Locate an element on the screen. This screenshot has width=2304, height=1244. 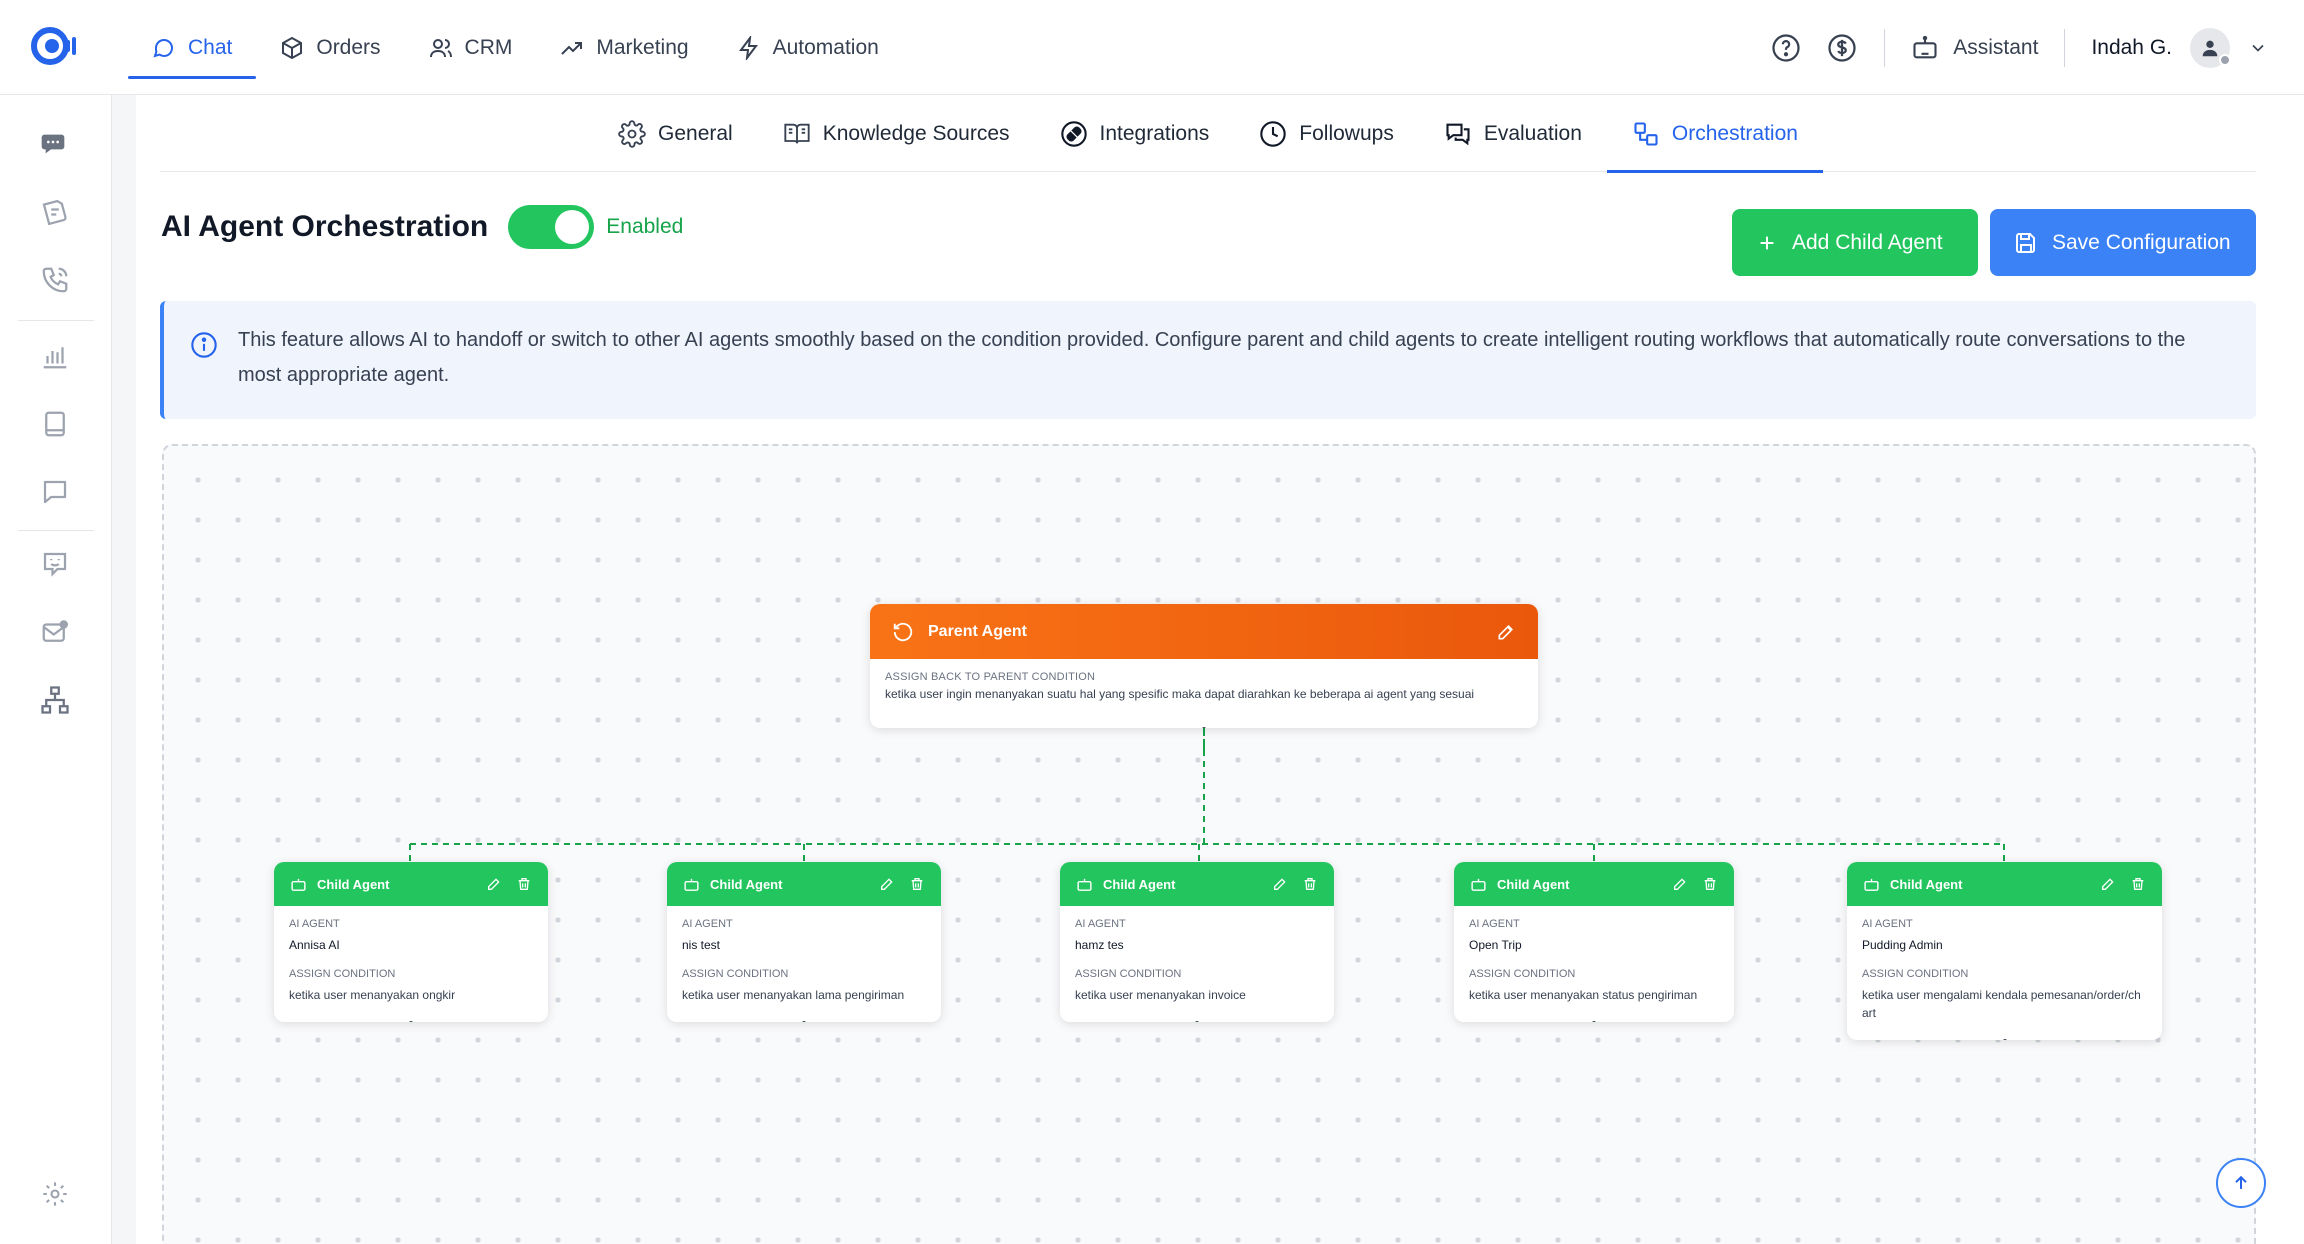
sidebar-item-analytics is located at coordinates (55, 356).